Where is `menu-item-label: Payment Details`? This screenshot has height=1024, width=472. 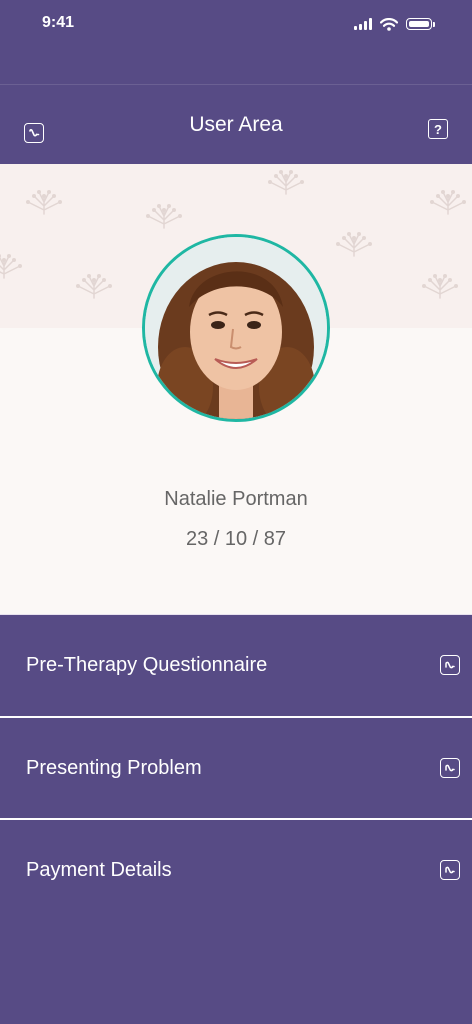 menu-item-label: Payment Details is located at coordinates (99, 869).